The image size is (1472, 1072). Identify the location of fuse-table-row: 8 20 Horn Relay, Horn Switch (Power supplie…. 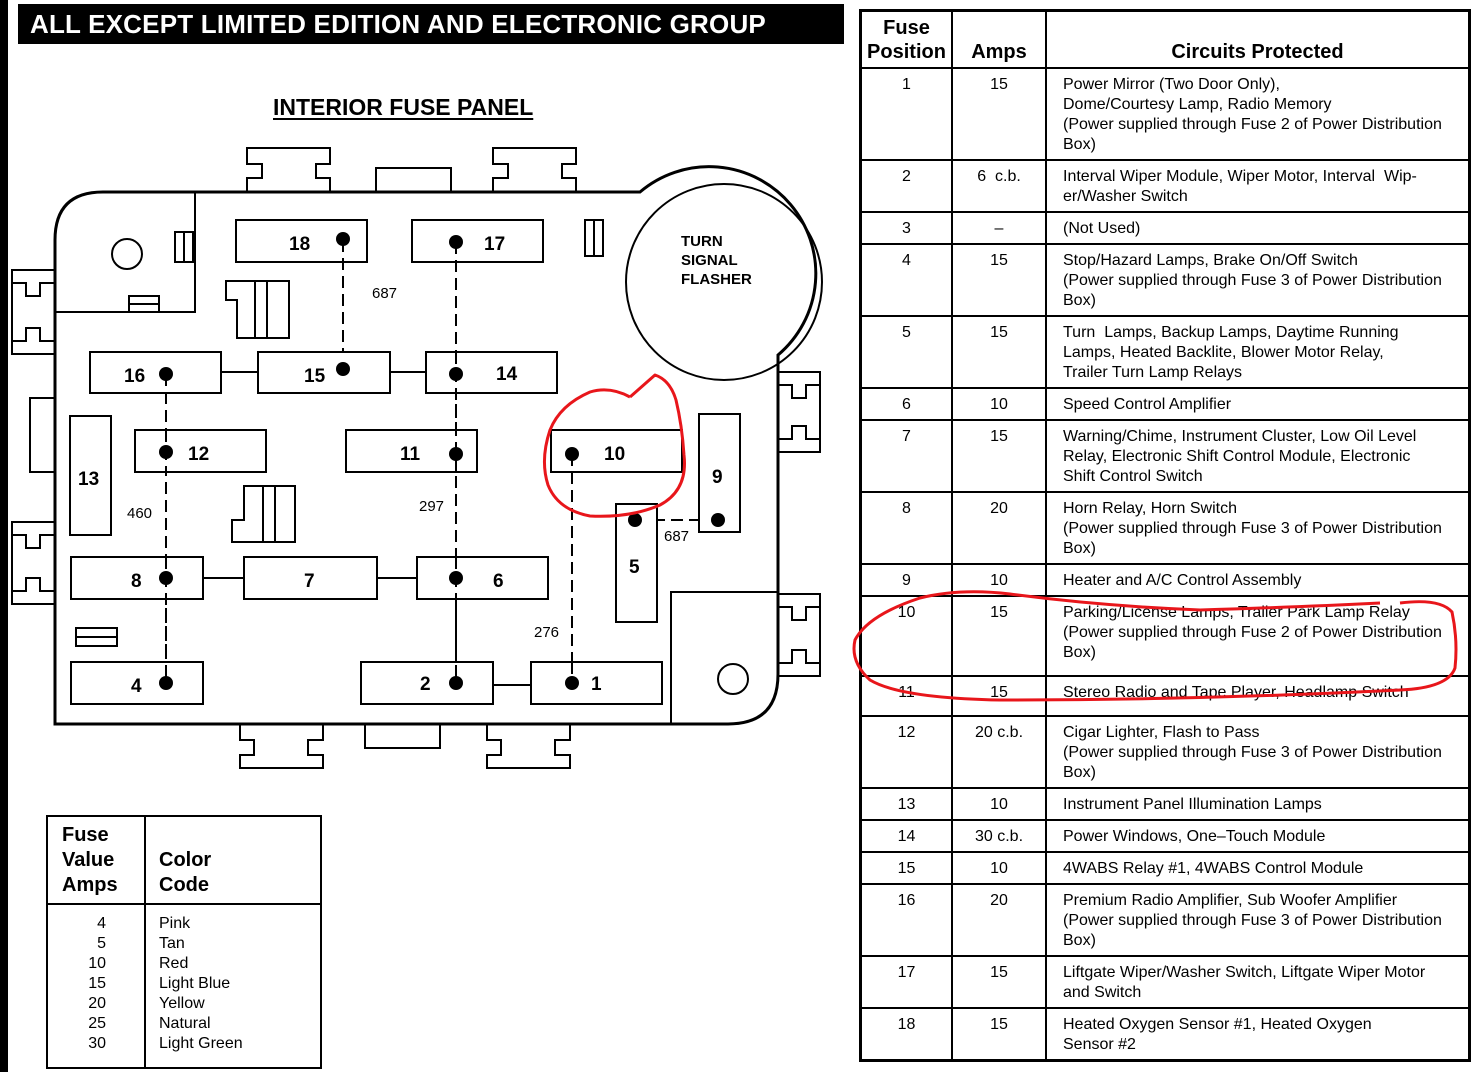
(1165, 528).